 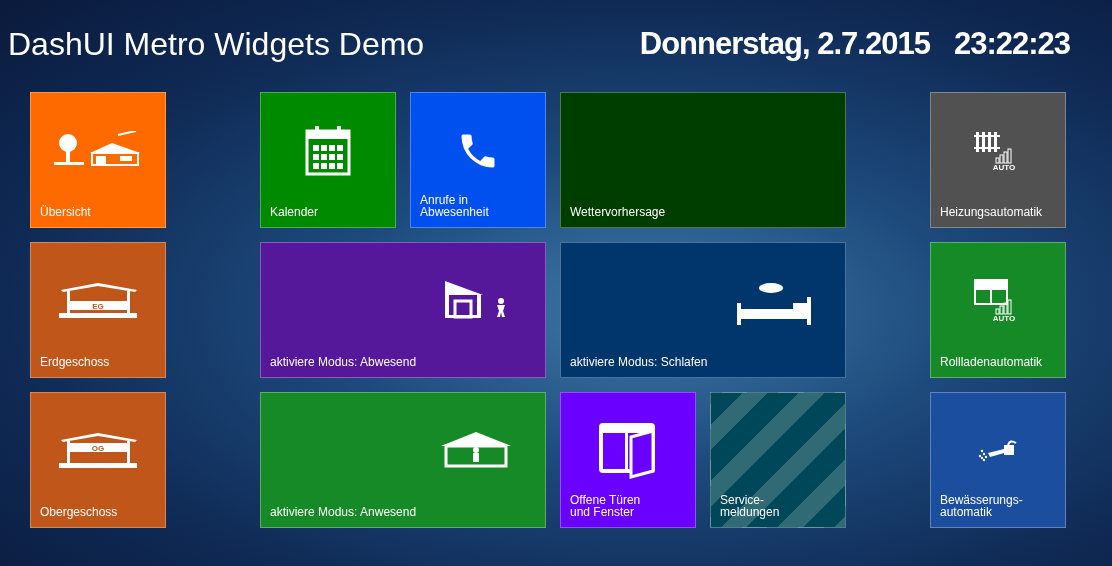 I want to click on tile-button: Wettervorhersage, so click(x=703, y=160).